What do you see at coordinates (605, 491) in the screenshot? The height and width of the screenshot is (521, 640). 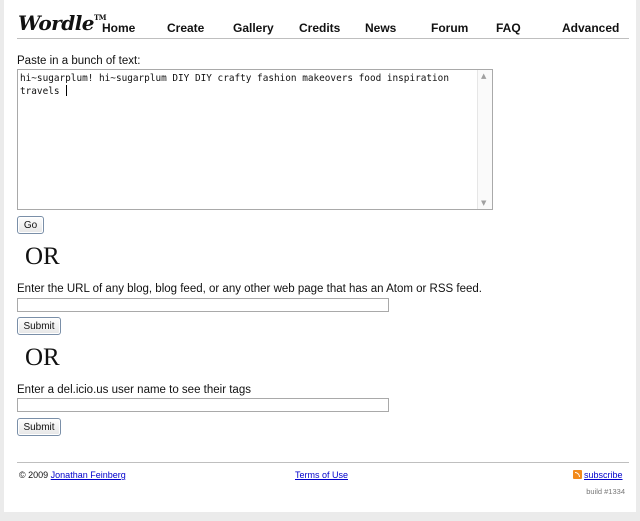 I see `build-number: build #1334` at bounding box center [605, 491].